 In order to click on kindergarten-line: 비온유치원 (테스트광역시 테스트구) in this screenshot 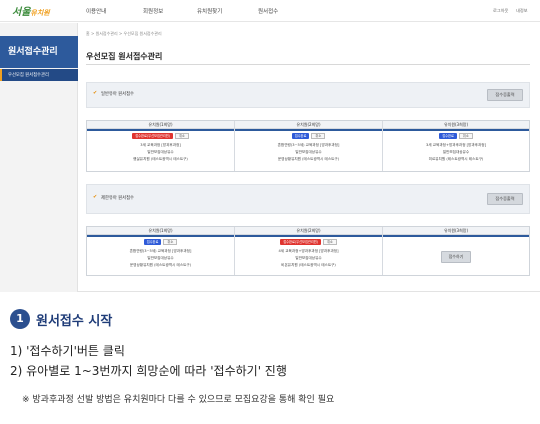, I will do `click(308, 265)`.